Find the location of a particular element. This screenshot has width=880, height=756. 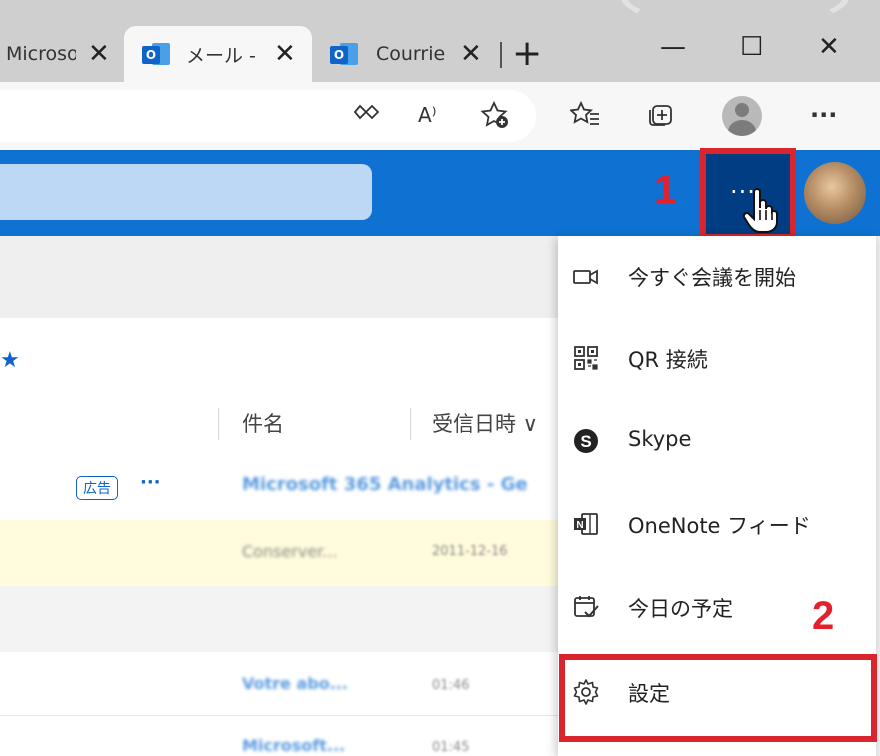

video-camera-icon is located at coordinates (585, 277).